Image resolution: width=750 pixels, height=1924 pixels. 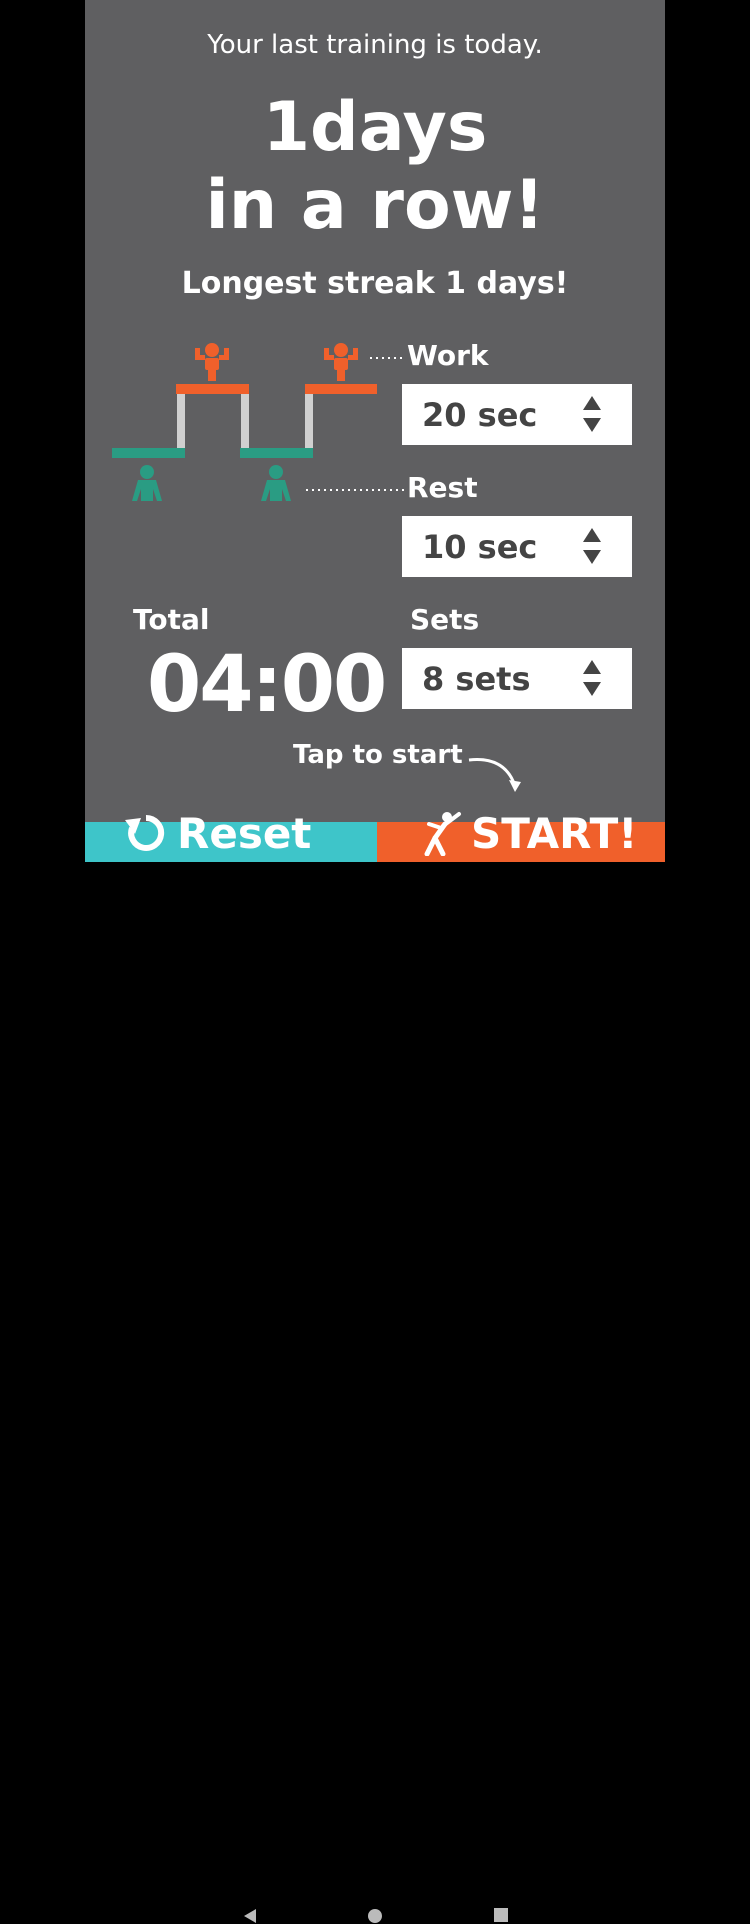 I want to click on rest-duration-select: 10 sec, so click(x=517, y=546).